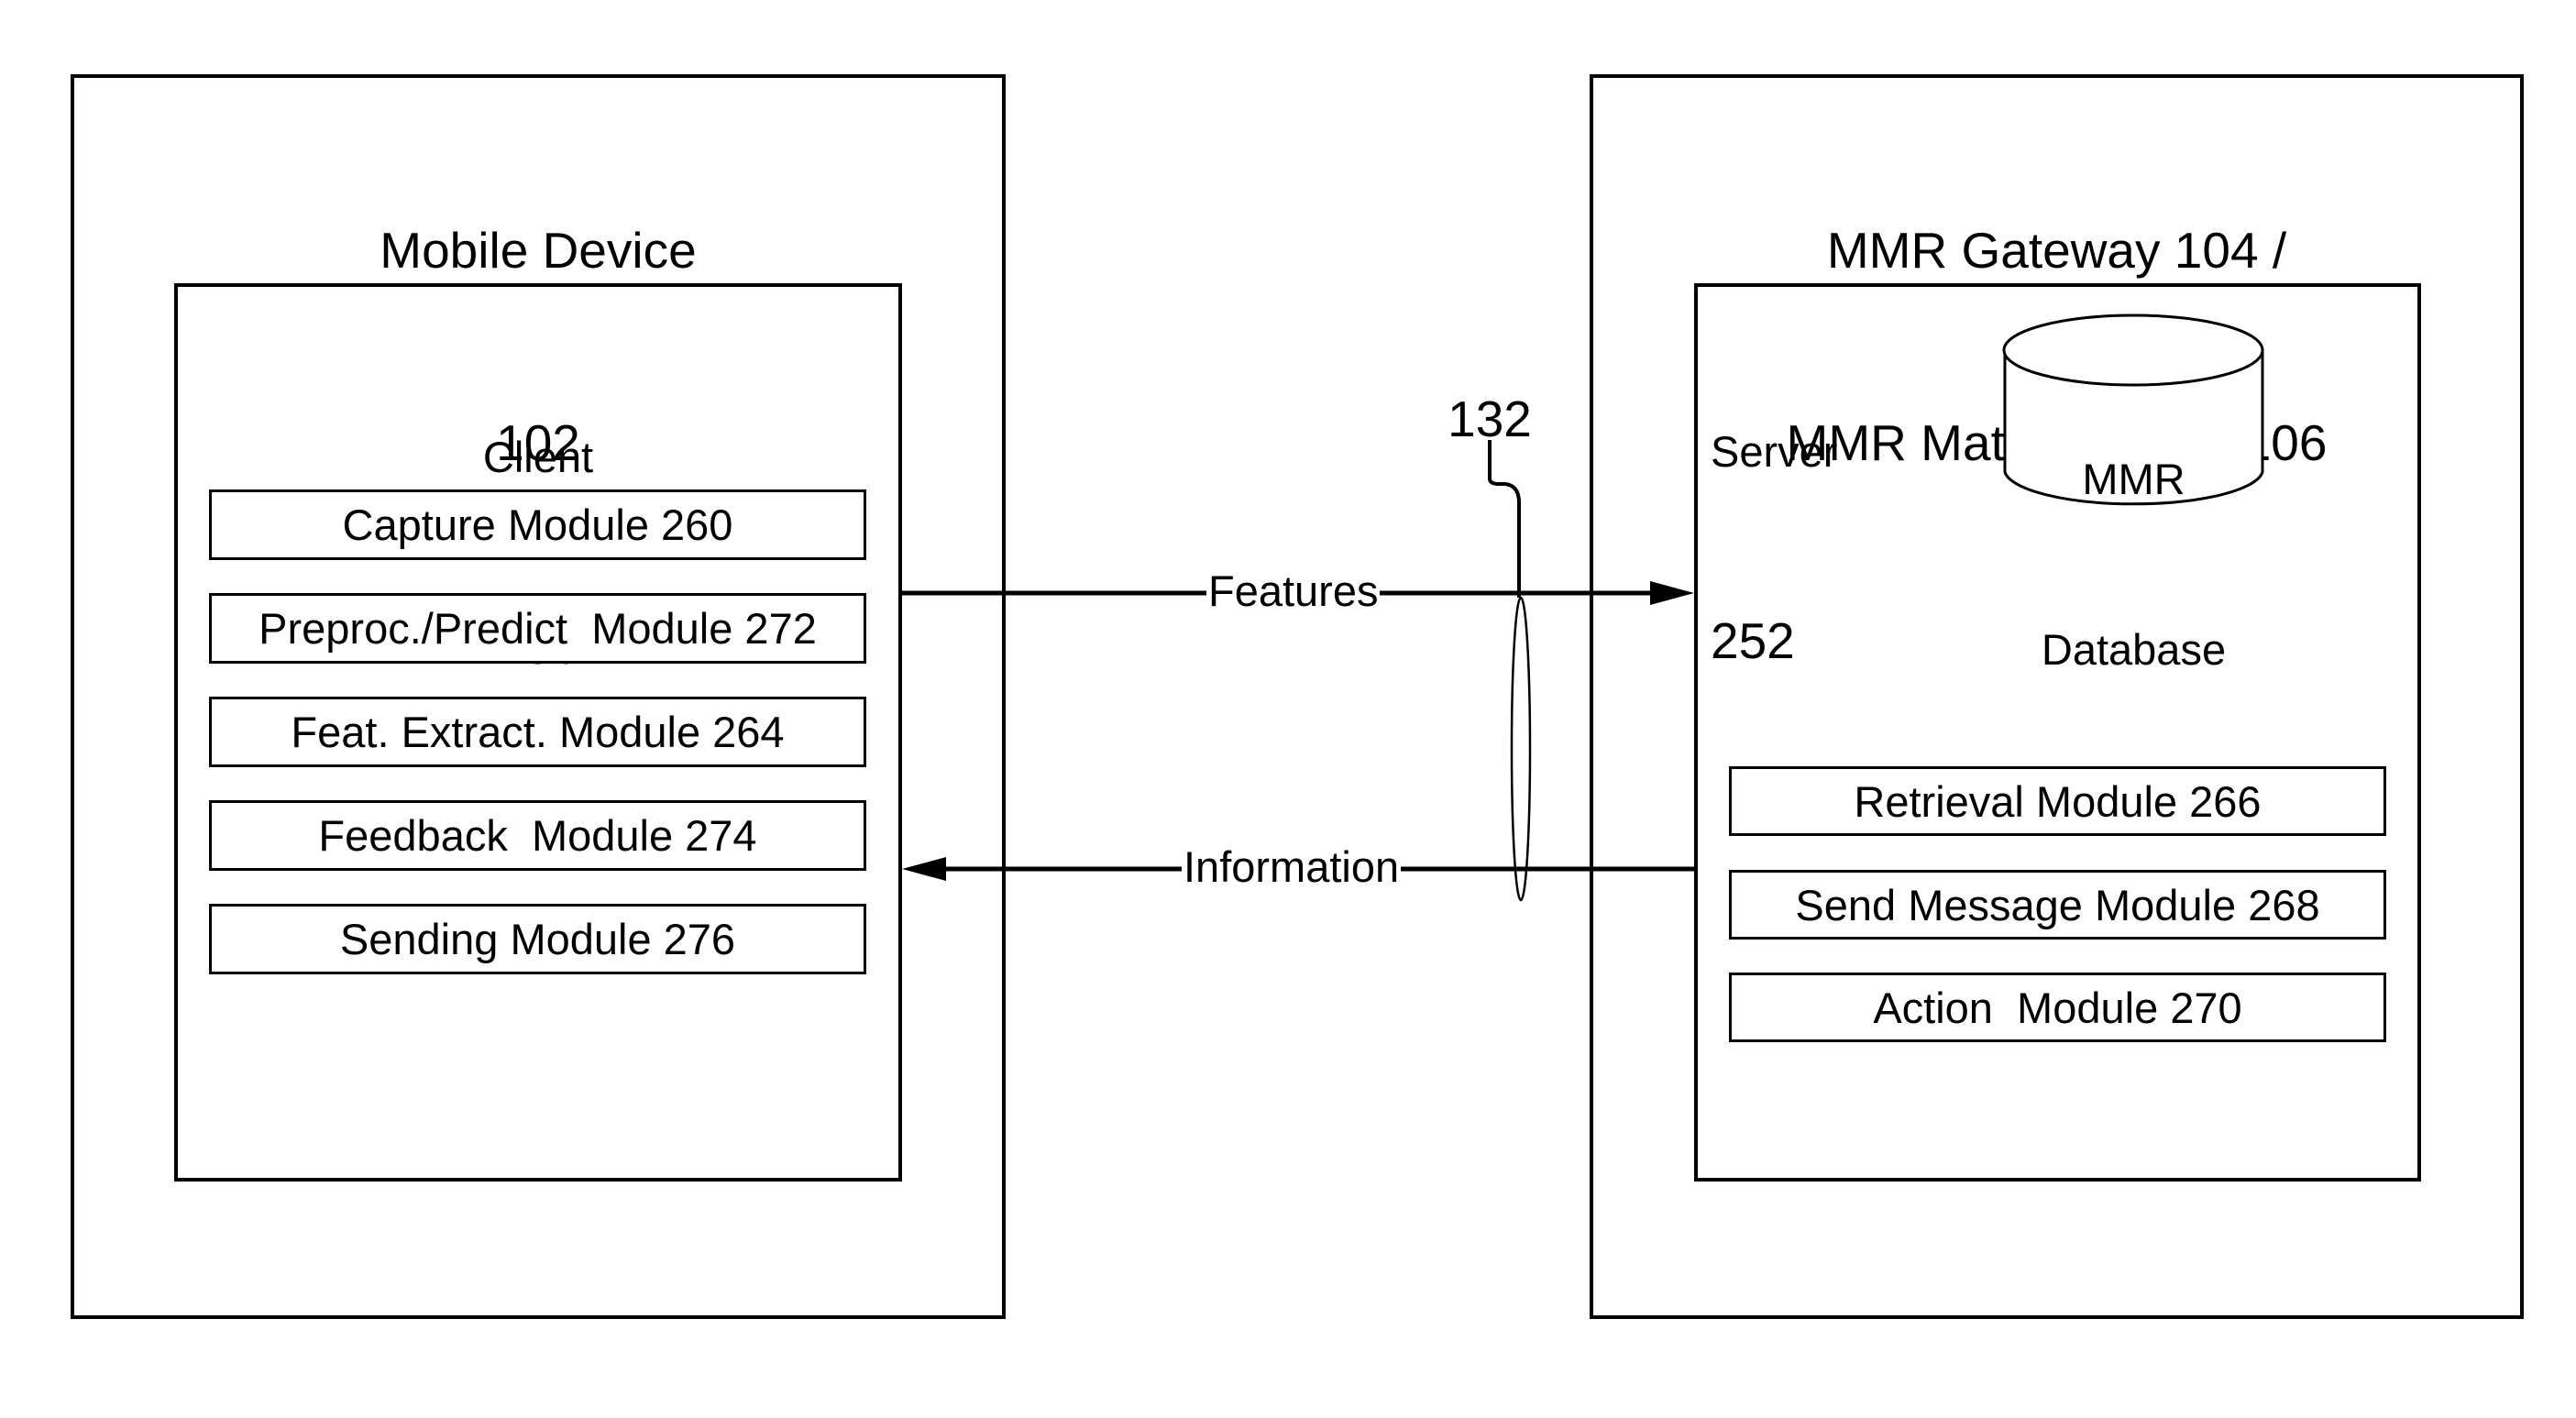  What do you see at coordinates (1521, 749) in the screenshot?
I see `link-ellipse` at bounding box center [1521, 749].